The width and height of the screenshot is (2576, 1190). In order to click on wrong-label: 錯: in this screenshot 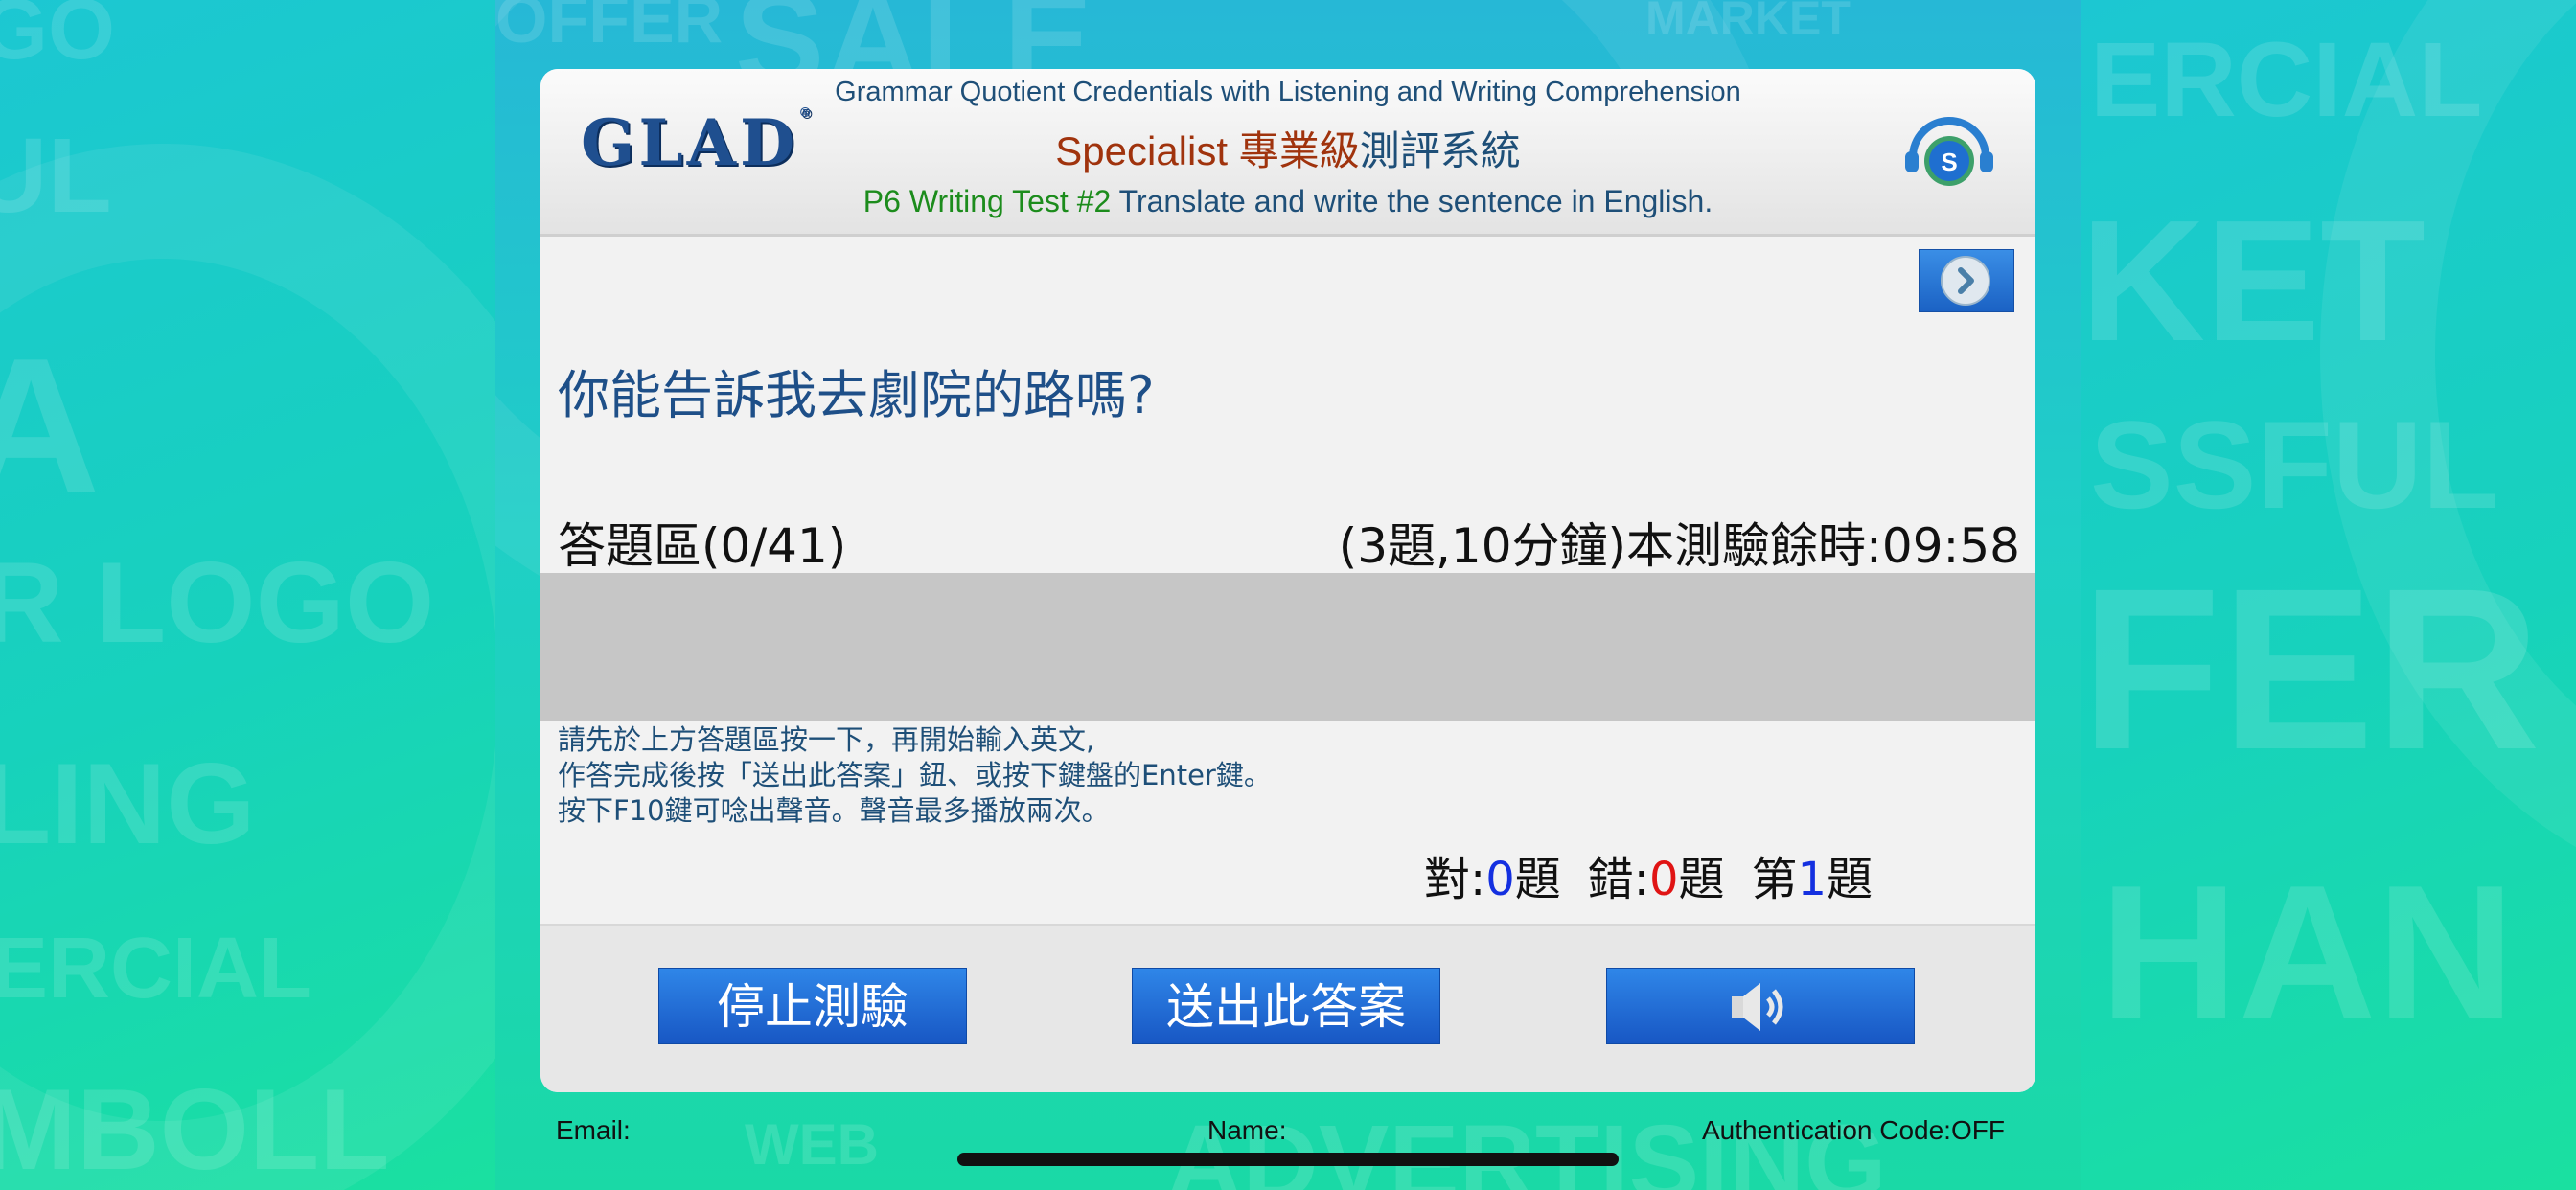, I will do `click(1618, 880)`.